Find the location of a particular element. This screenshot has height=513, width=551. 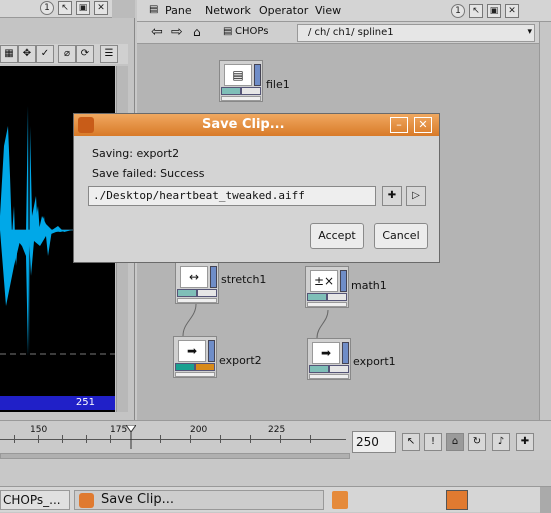

move-icon: ✥ is located at coordinates (27, 54).